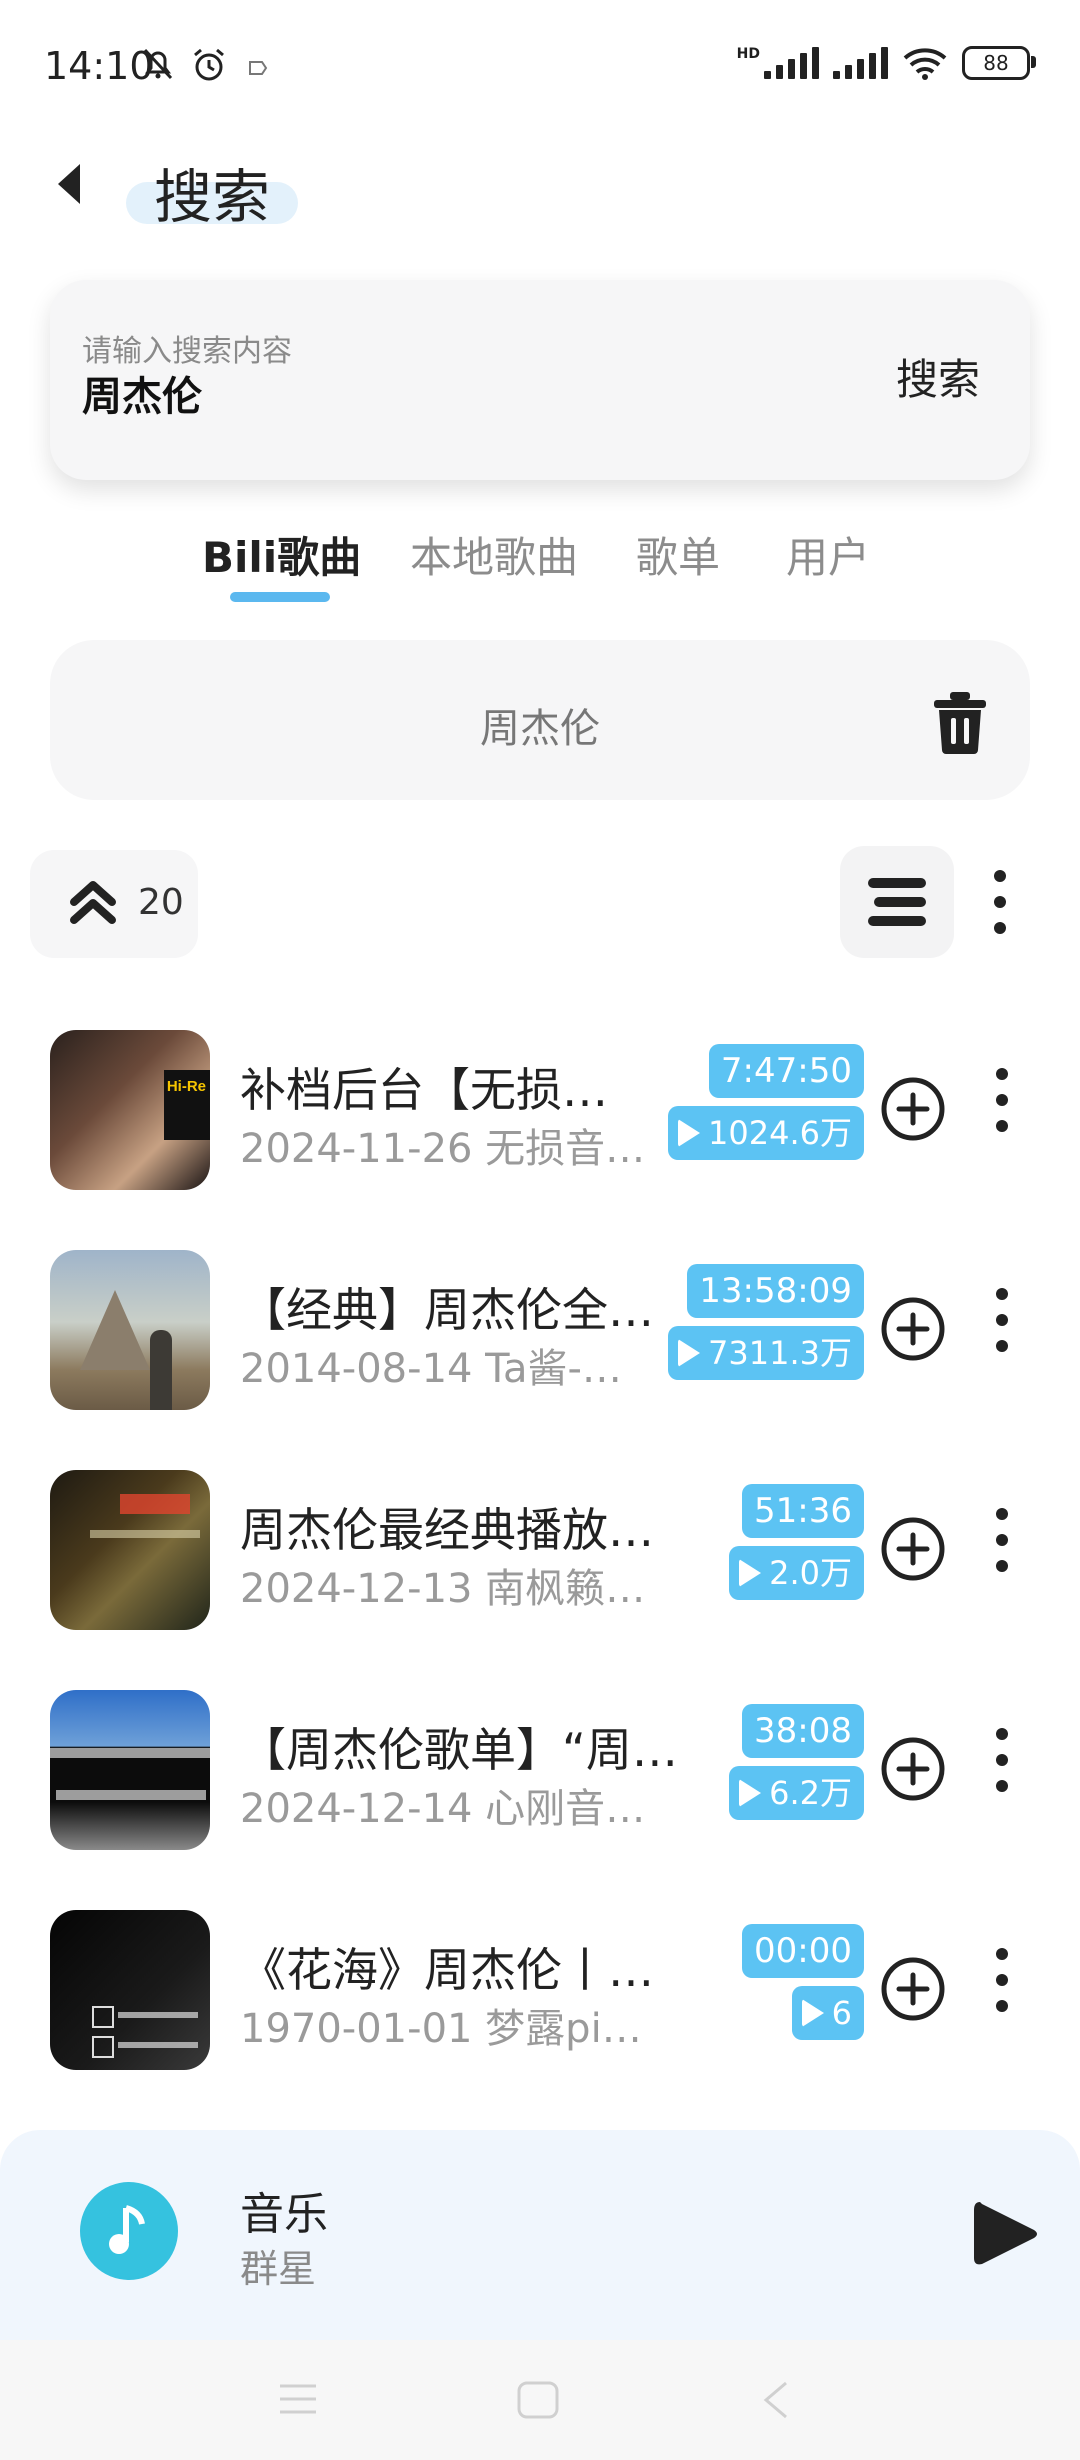 The image size is (1080, 2460). Describe the element at coordinates (938, 376) in the screenshot. I see `search-button: 搜索` at that location.